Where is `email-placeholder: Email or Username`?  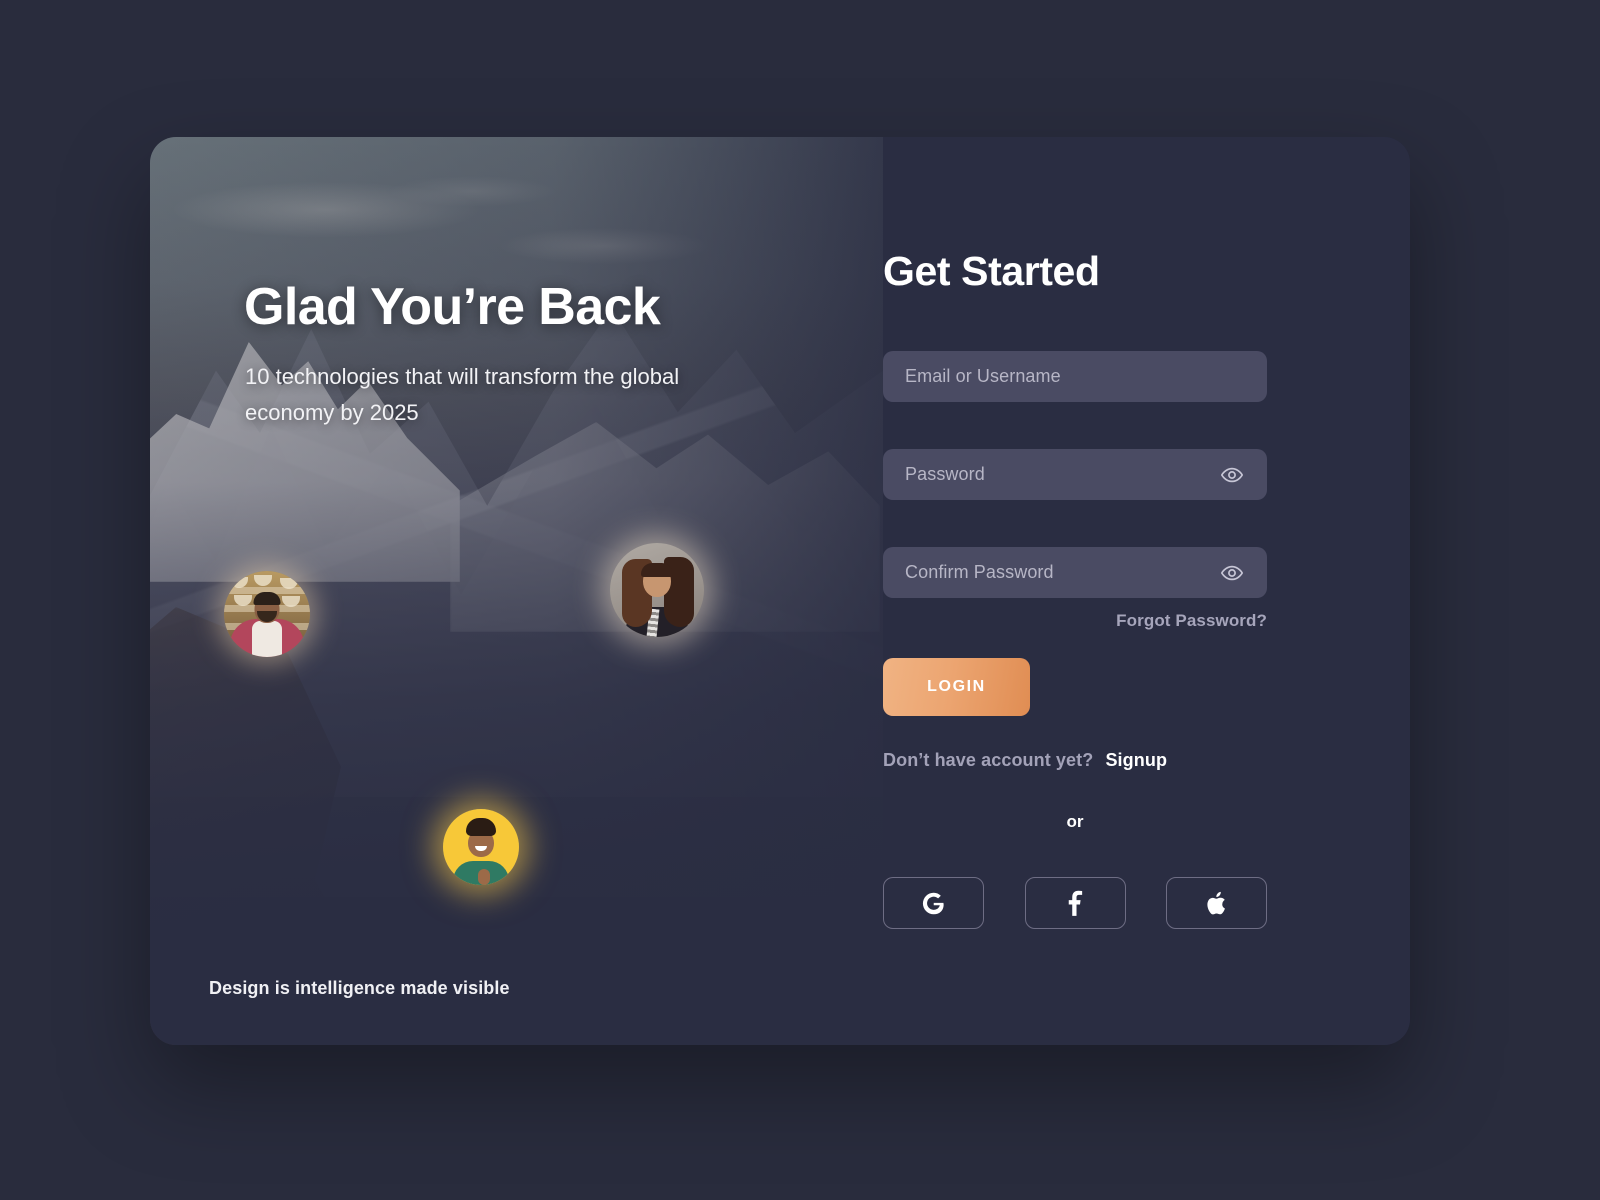
email-placeholder: Email or Username is located at coordinates (983, 376).